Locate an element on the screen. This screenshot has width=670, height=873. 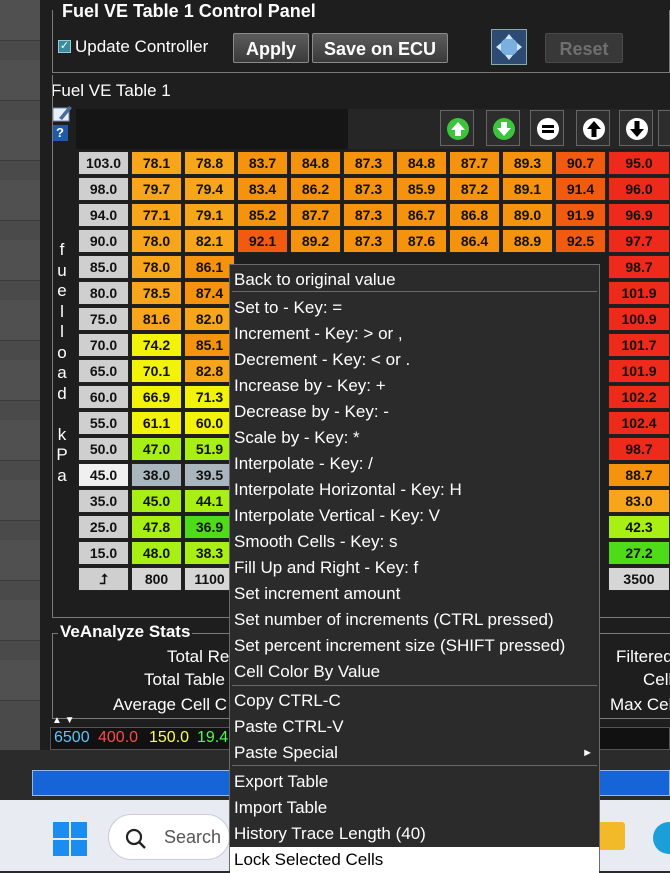
submenu-chevron-icon: ► is located at coordinates (587, 753).